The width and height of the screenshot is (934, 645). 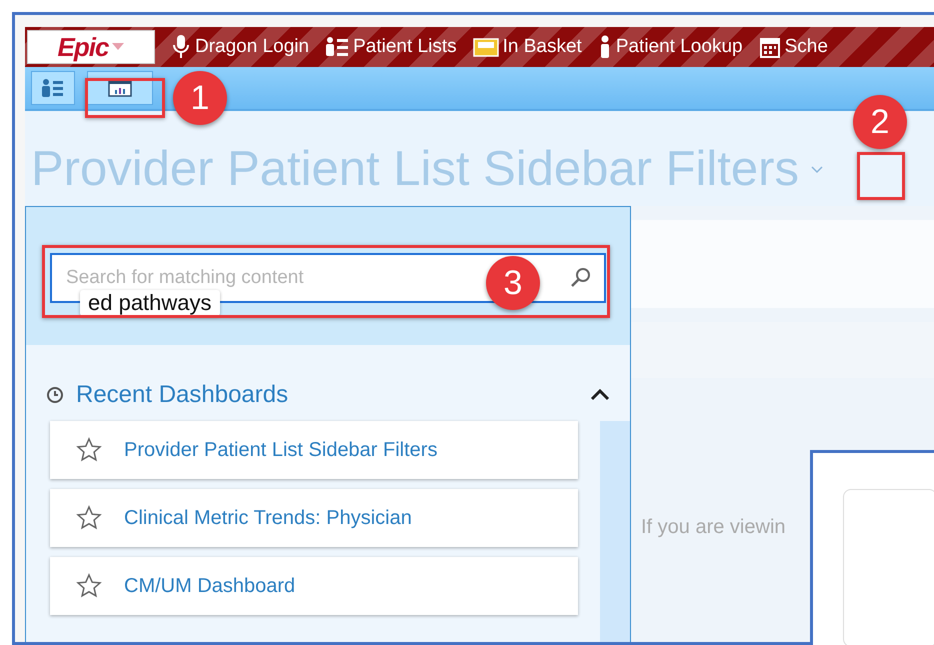 I want to click on chevron-down-icon, so click(x=817, y=170).